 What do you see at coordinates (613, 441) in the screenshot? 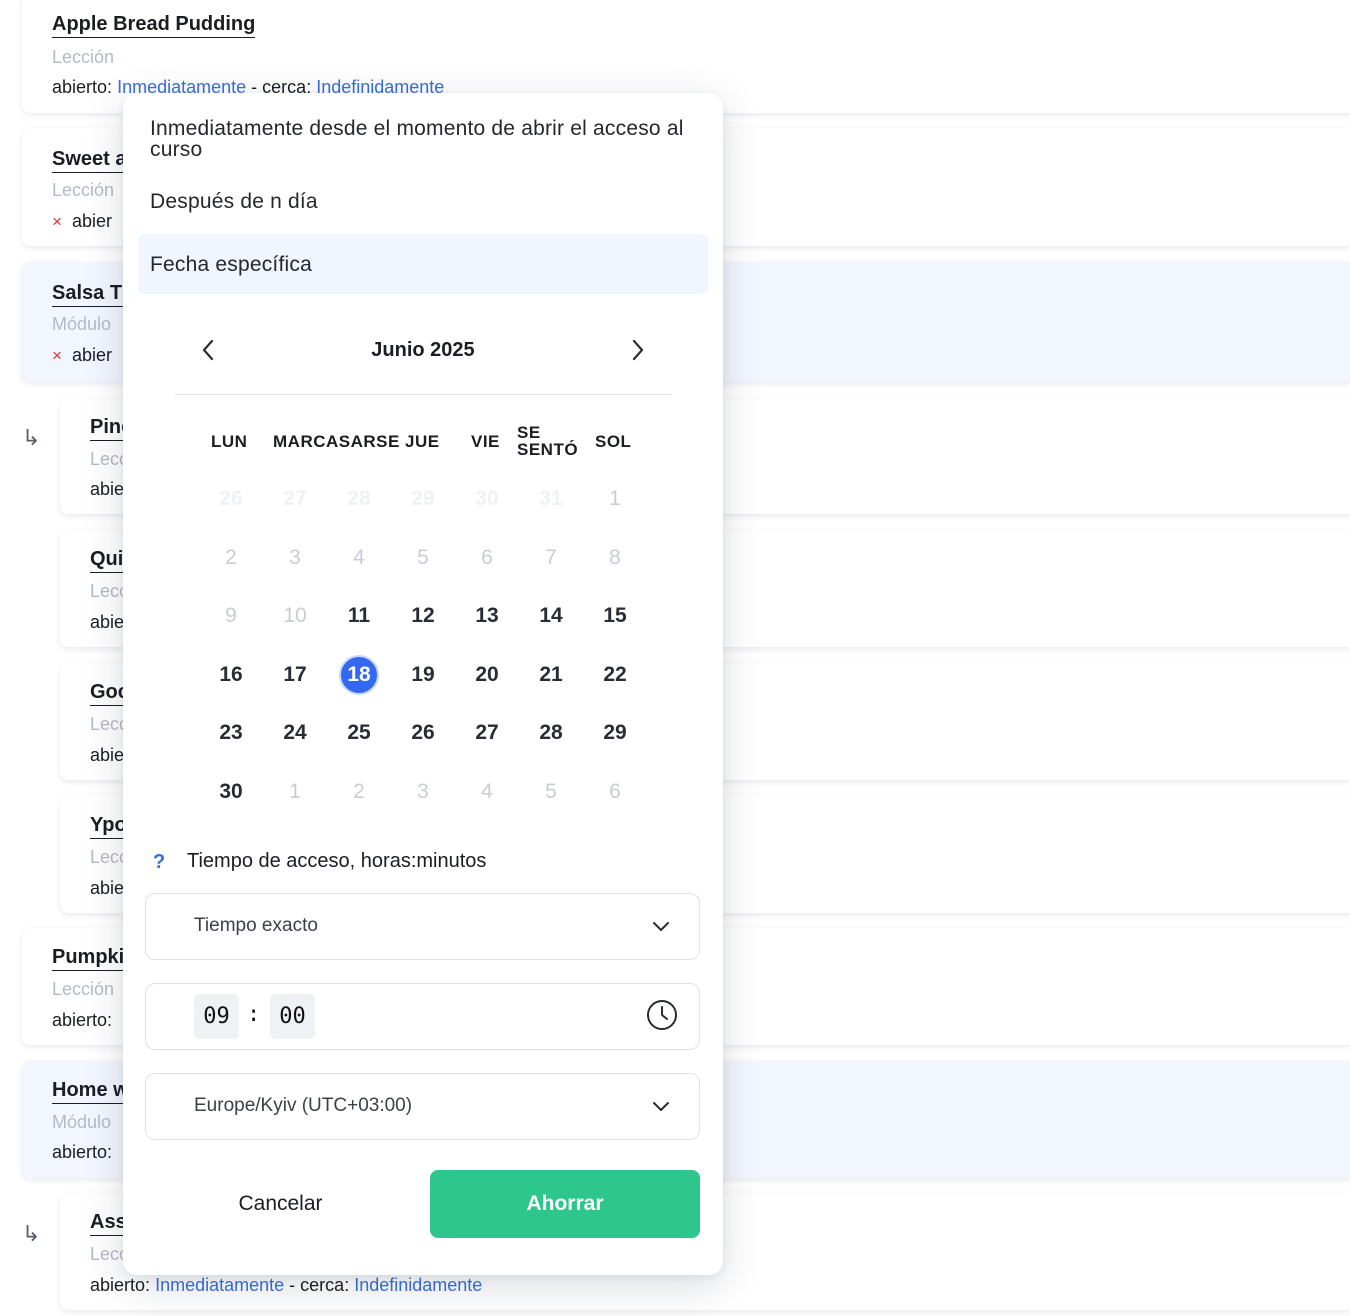
I see `weekday-label: SOL` at bounding box center [613, 441].